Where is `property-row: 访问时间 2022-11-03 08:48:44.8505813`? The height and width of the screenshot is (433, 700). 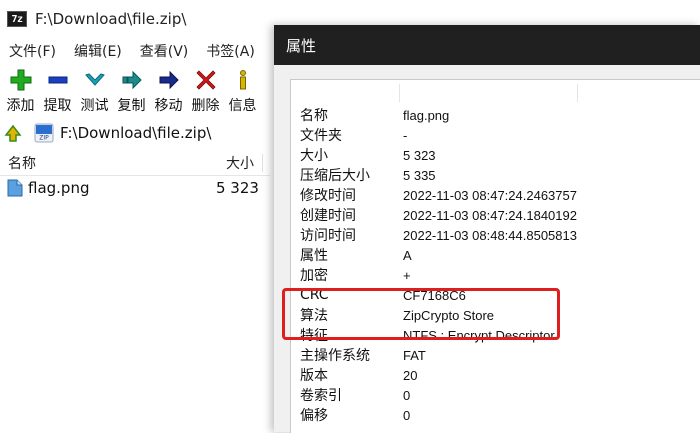
property-row: 访问时间 2022-11-03 08:48:44.8505813 is located at coordinates (495, 235).